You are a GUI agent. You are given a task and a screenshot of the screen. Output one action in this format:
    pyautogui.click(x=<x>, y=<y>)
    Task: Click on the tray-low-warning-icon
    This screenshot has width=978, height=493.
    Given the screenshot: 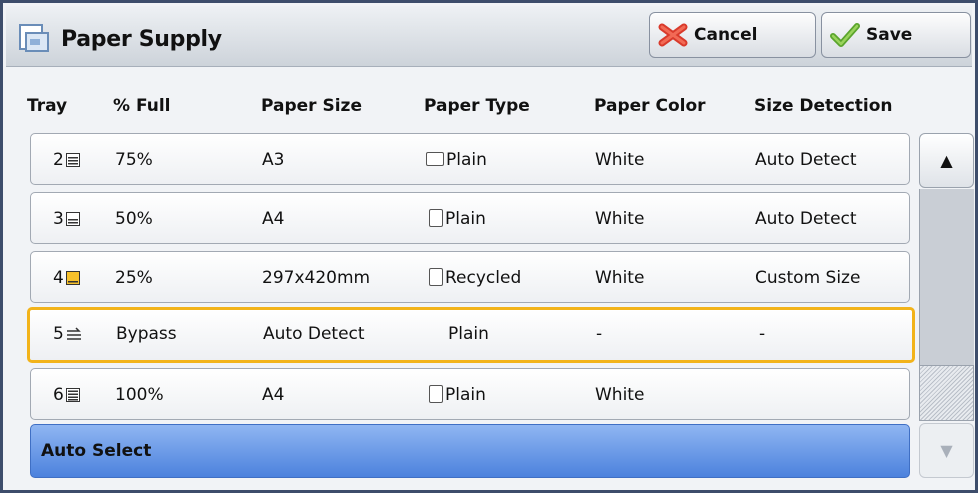 What is the action you would take?
    pyautogui.click(x=72, y=278)
    